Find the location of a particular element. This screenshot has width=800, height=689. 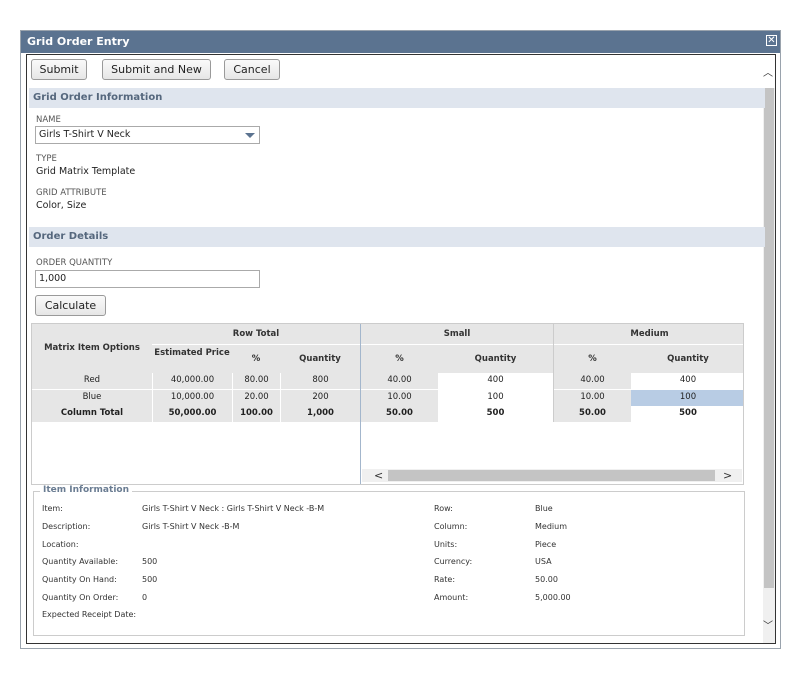

medium-pct-cell: 40.00 is located at coordinates (592, 381).